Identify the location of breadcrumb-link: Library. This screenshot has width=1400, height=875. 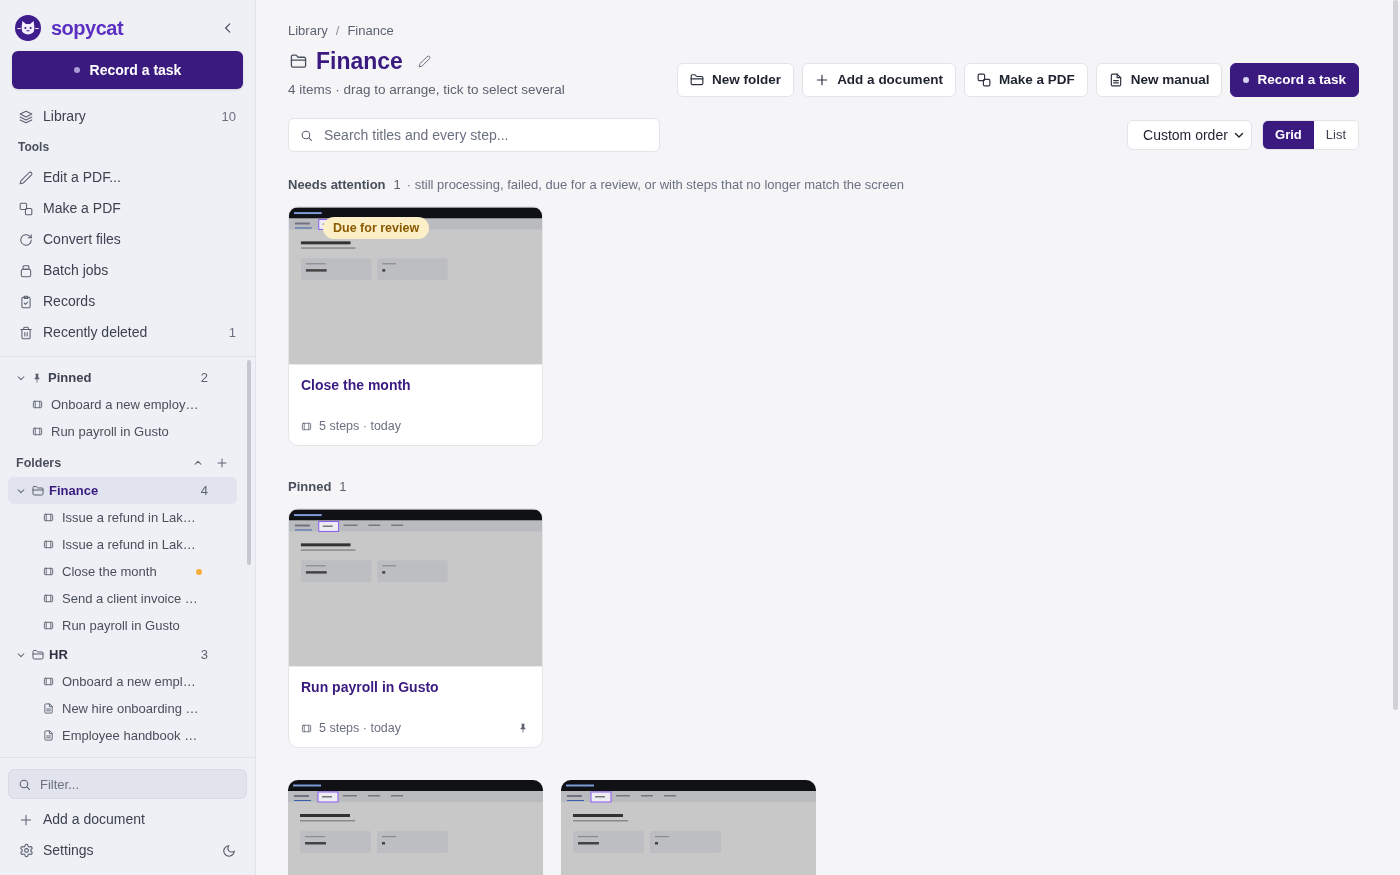
(308, 31).